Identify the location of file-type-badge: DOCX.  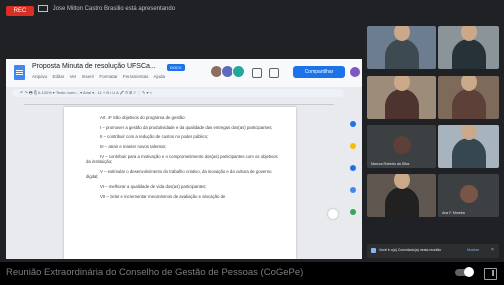
(176, 67).